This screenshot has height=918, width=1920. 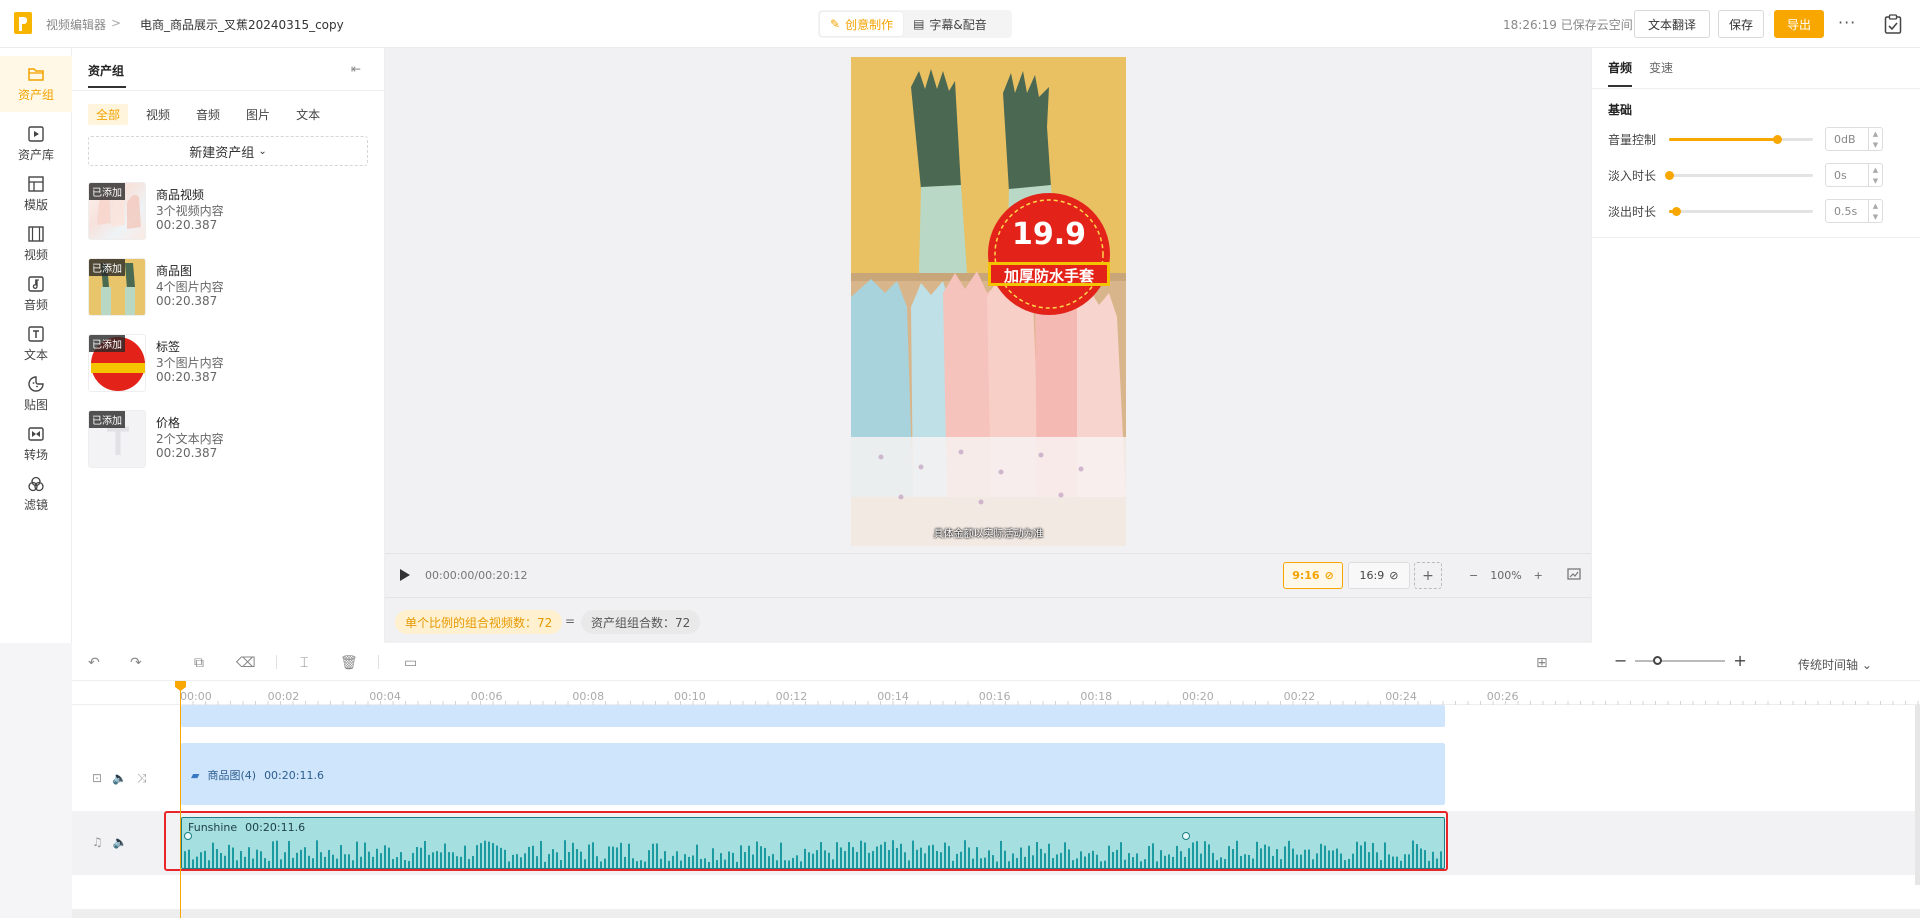 What do you see at coordinates (228, 288) in the screenshot?
I see `asset-item-product-image: 已添加 商品图 4个图片内容 00:20.387` at bounding box center [228, 288].